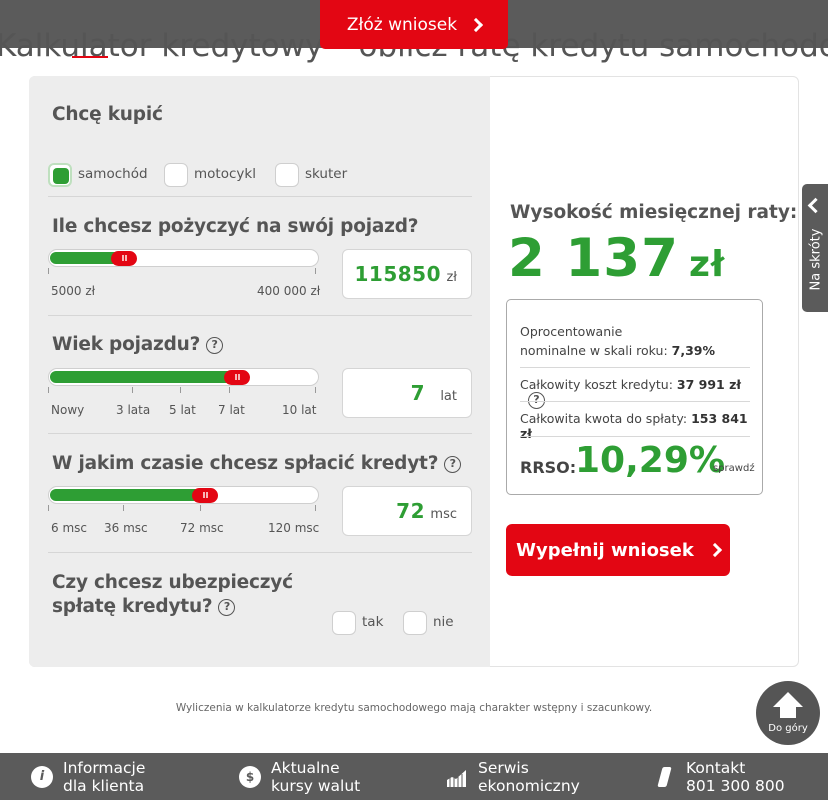 The height and width of the screenshot is (800, 828). What do you see at coordinates (183, 377) in the screenshot?
I see `vehicle-age-slider` at bounding box center [183, 377].